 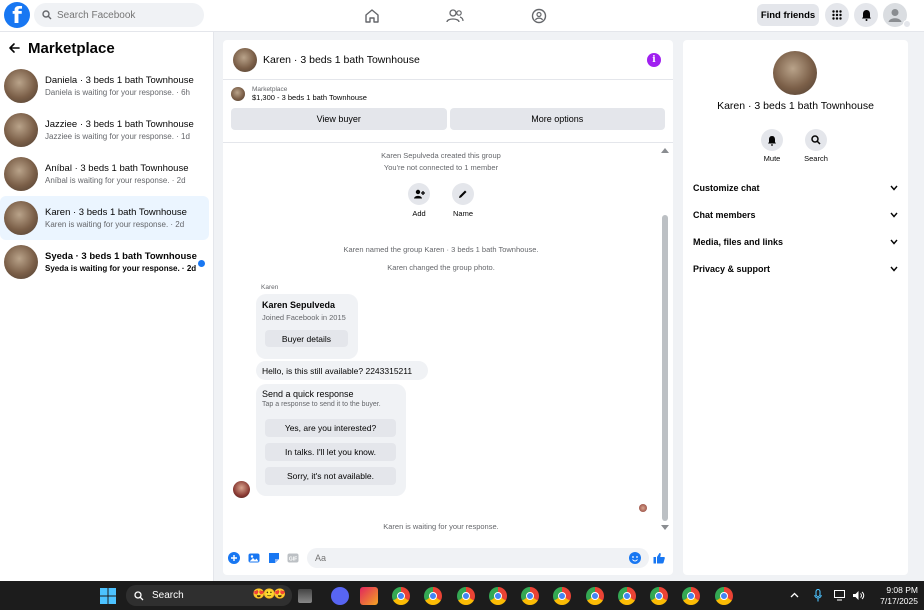 I want to click on windows-taskbar: Search 😍🙂😍 9:08 PM 7/17/2025, so click(x=462, y=595).